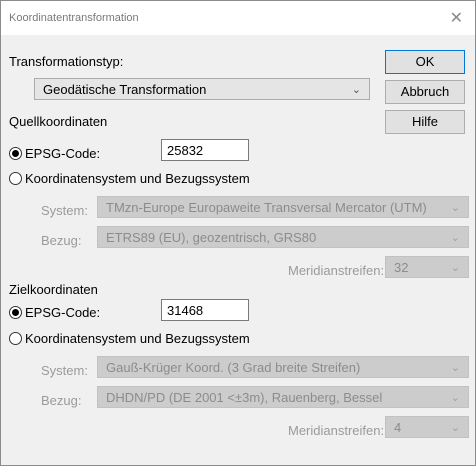 The image size is (476, 466). I want to click on source-meridian-label: Meridianstreifen:, so click(336, 270).